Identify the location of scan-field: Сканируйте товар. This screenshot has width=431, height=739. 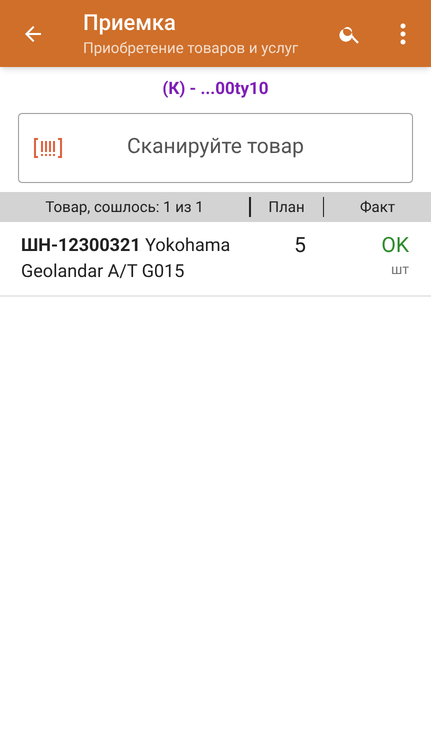
(215, 148).